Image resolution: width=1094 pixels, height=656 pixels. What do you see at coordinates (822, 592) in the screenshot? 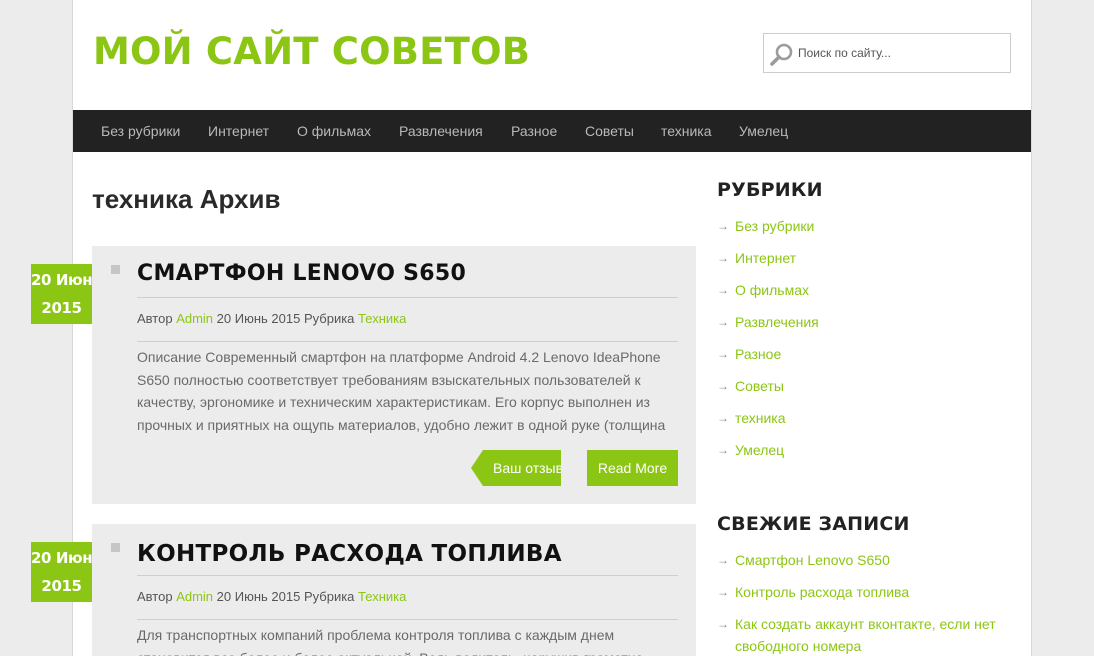
I see `recent-post-label: Контроль расхода топлива` at bounding box center [822, 592].